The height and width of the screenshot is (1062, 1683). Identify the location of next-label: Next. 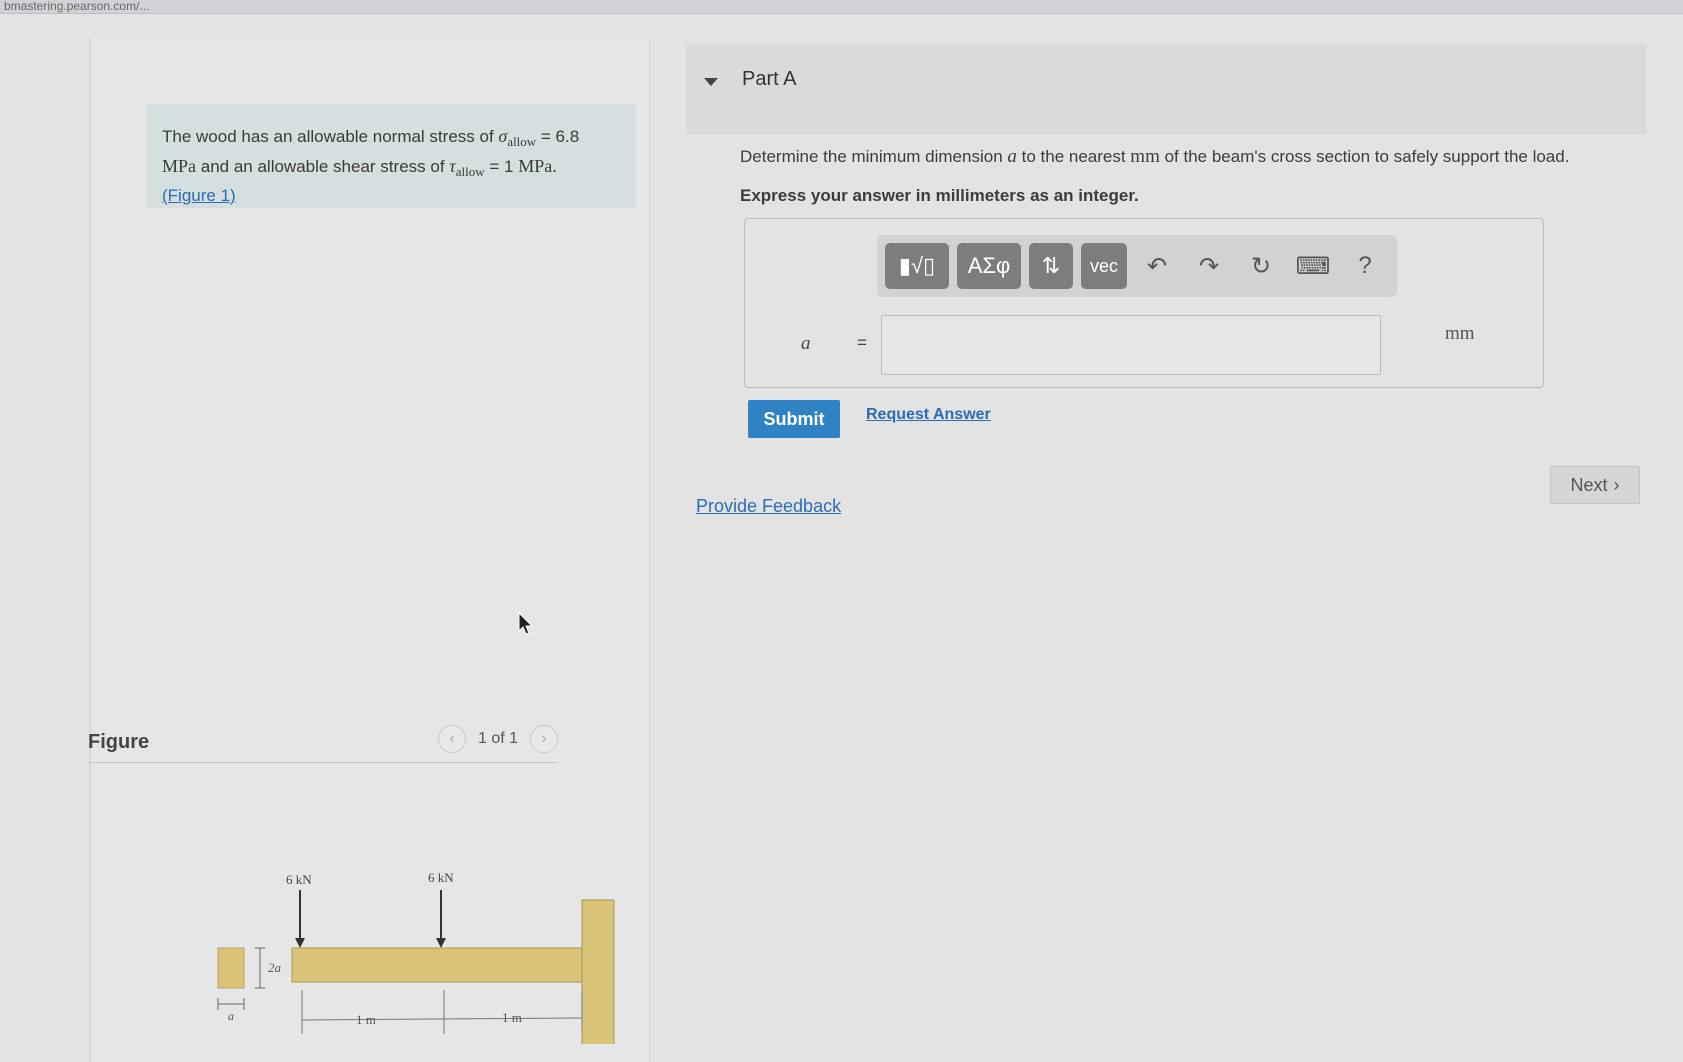
(1589, 484).